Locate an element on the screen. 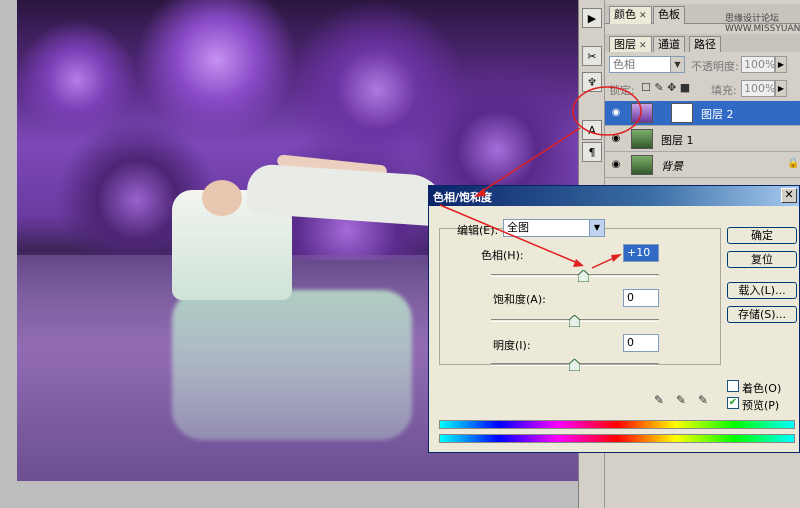 Image resolution: width=800 pixels, height=508 pixels. hue-slider is located at coordinates (575, 275).